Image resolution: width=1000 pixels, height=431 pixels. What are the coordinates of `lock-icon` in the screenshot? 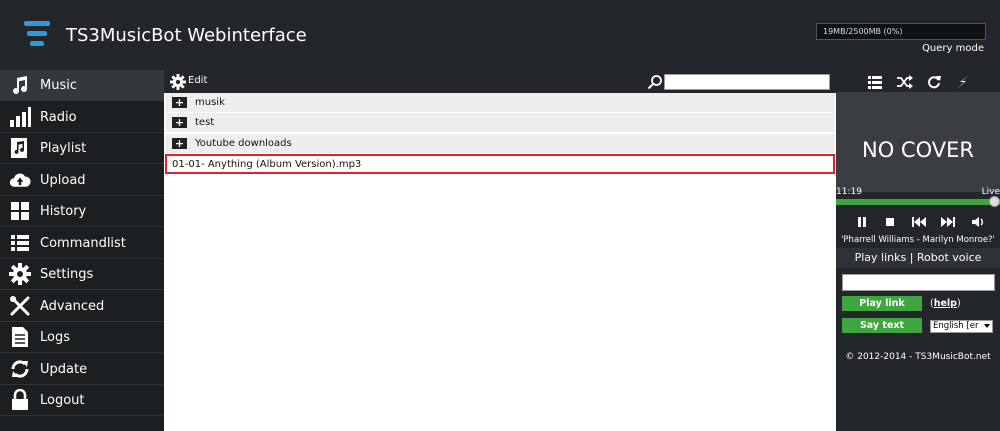 It's located at (20, 400).